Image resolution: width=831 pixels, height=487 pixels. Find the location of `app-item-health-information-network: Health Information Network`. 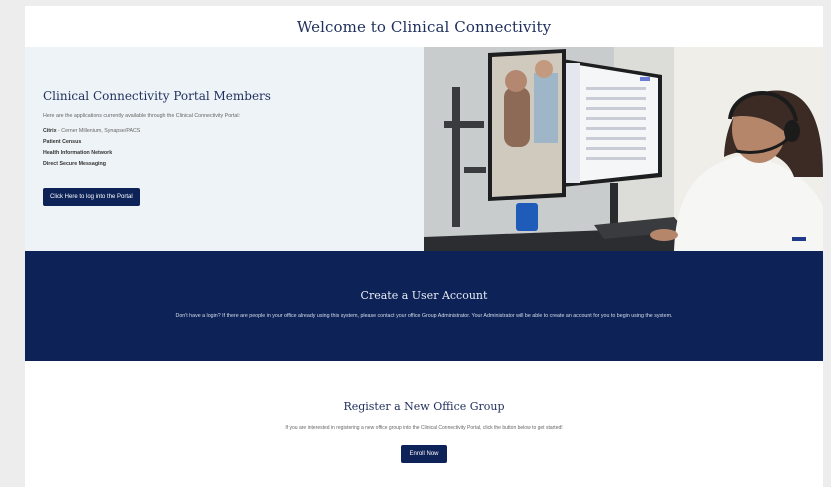

app-item-health-information-network: Health Information Network is located at coordinates (224, 153).